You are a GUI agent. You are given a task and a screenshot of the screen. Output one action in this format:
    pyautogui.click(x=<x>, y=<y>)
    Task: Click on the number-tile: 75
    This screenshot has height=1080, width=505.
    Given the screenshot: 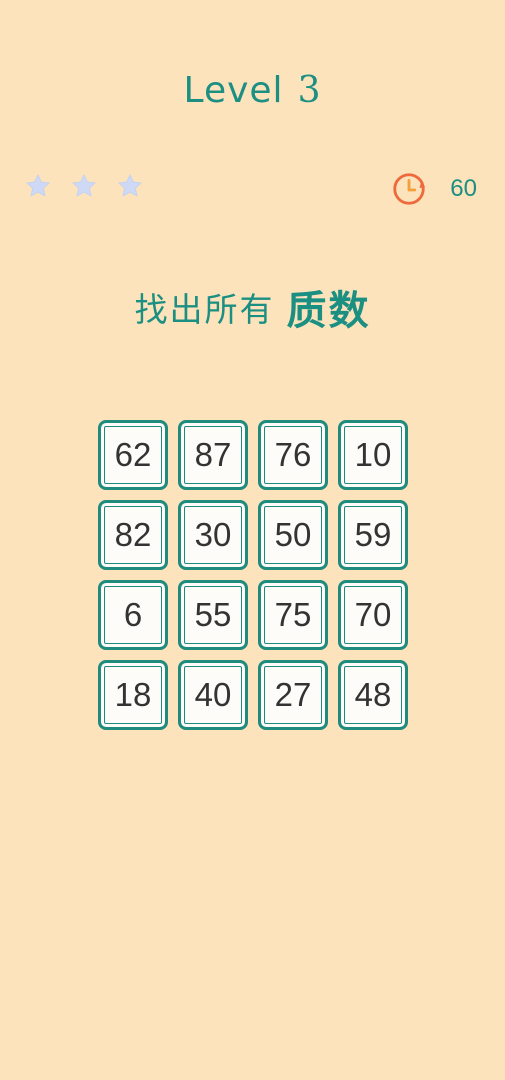 What is the action you would take?
    pyautogui.click(x=293, y=615)
    